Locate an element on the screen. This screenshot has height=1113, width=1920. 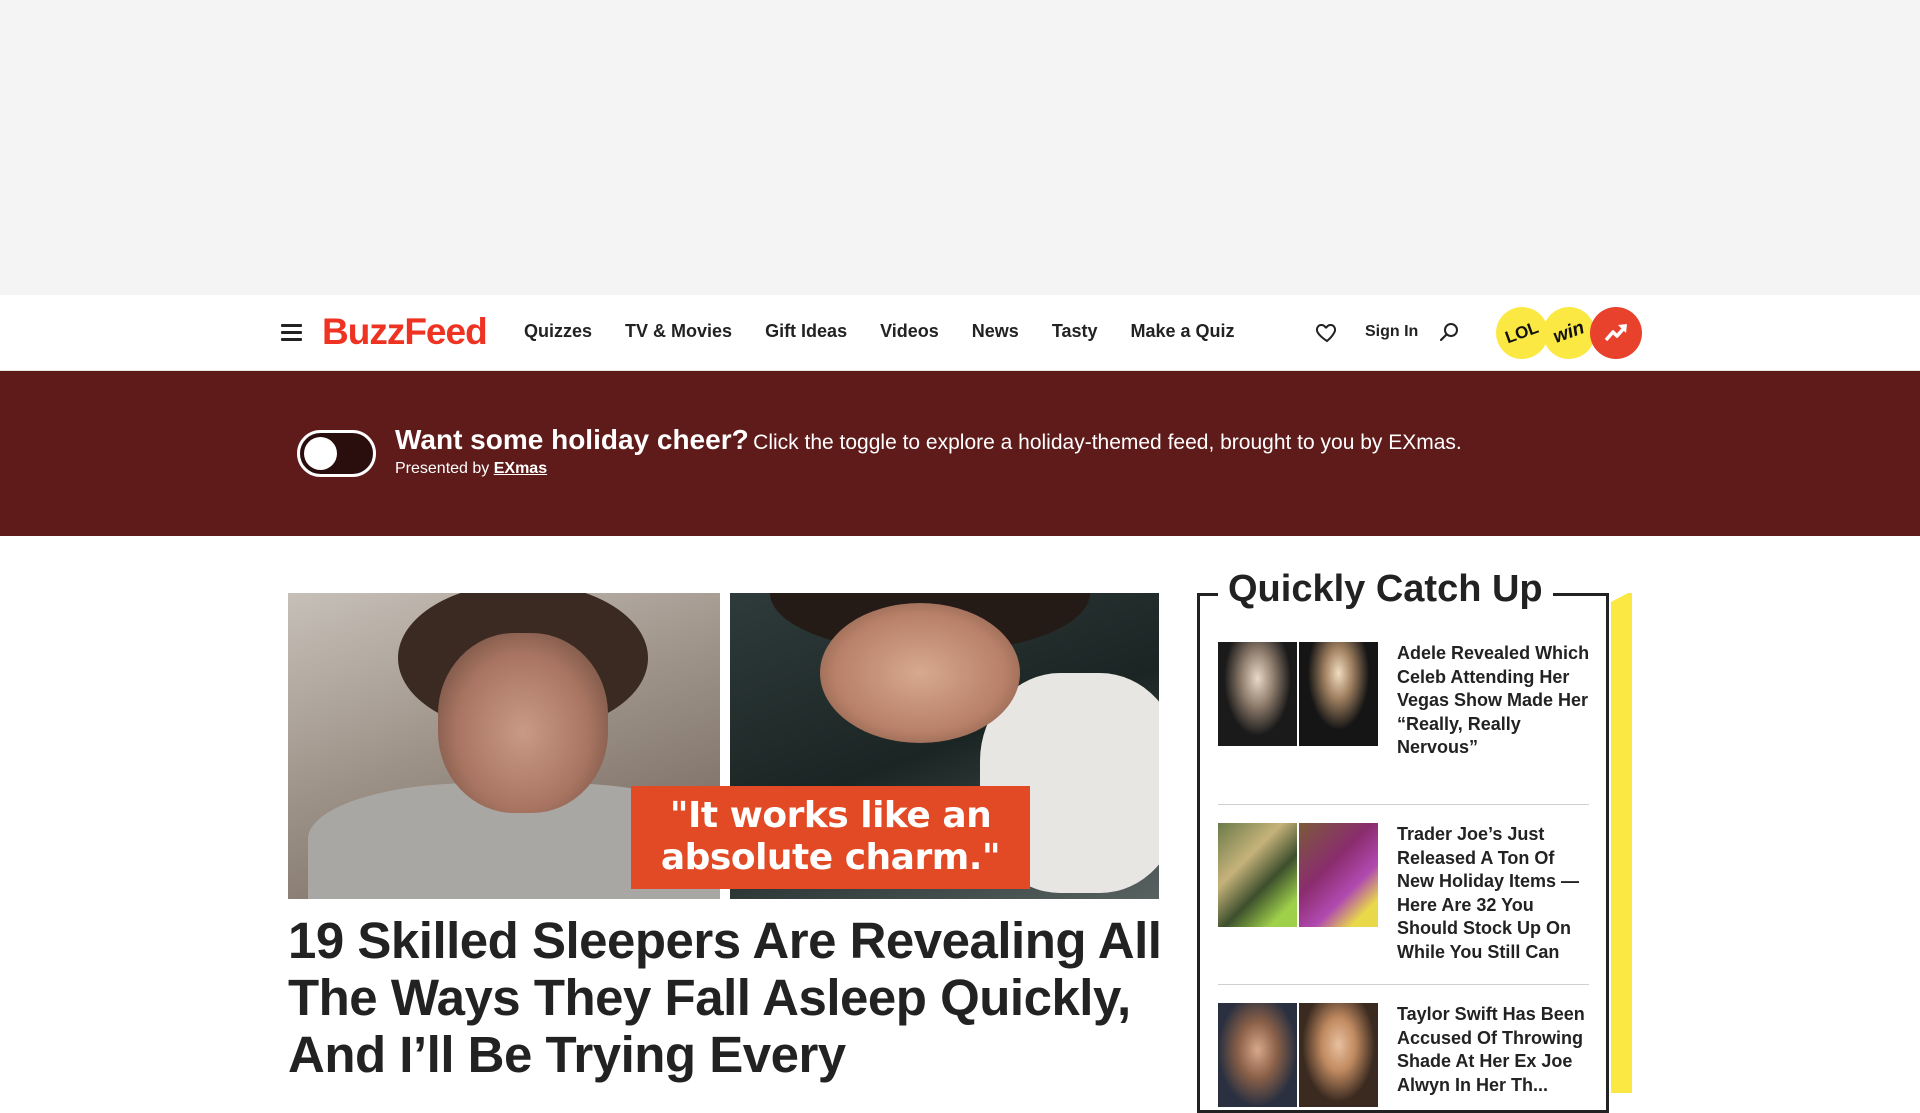
caption-line-2: absolute charm." is located at coordinates (830, 857).